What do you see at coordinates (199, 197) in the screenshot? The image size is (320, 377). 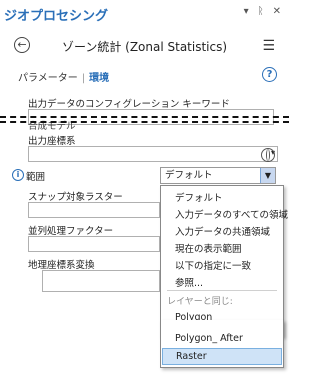 I see `dropdown-item-default: デフォルト` at bounding box center [199, 197].